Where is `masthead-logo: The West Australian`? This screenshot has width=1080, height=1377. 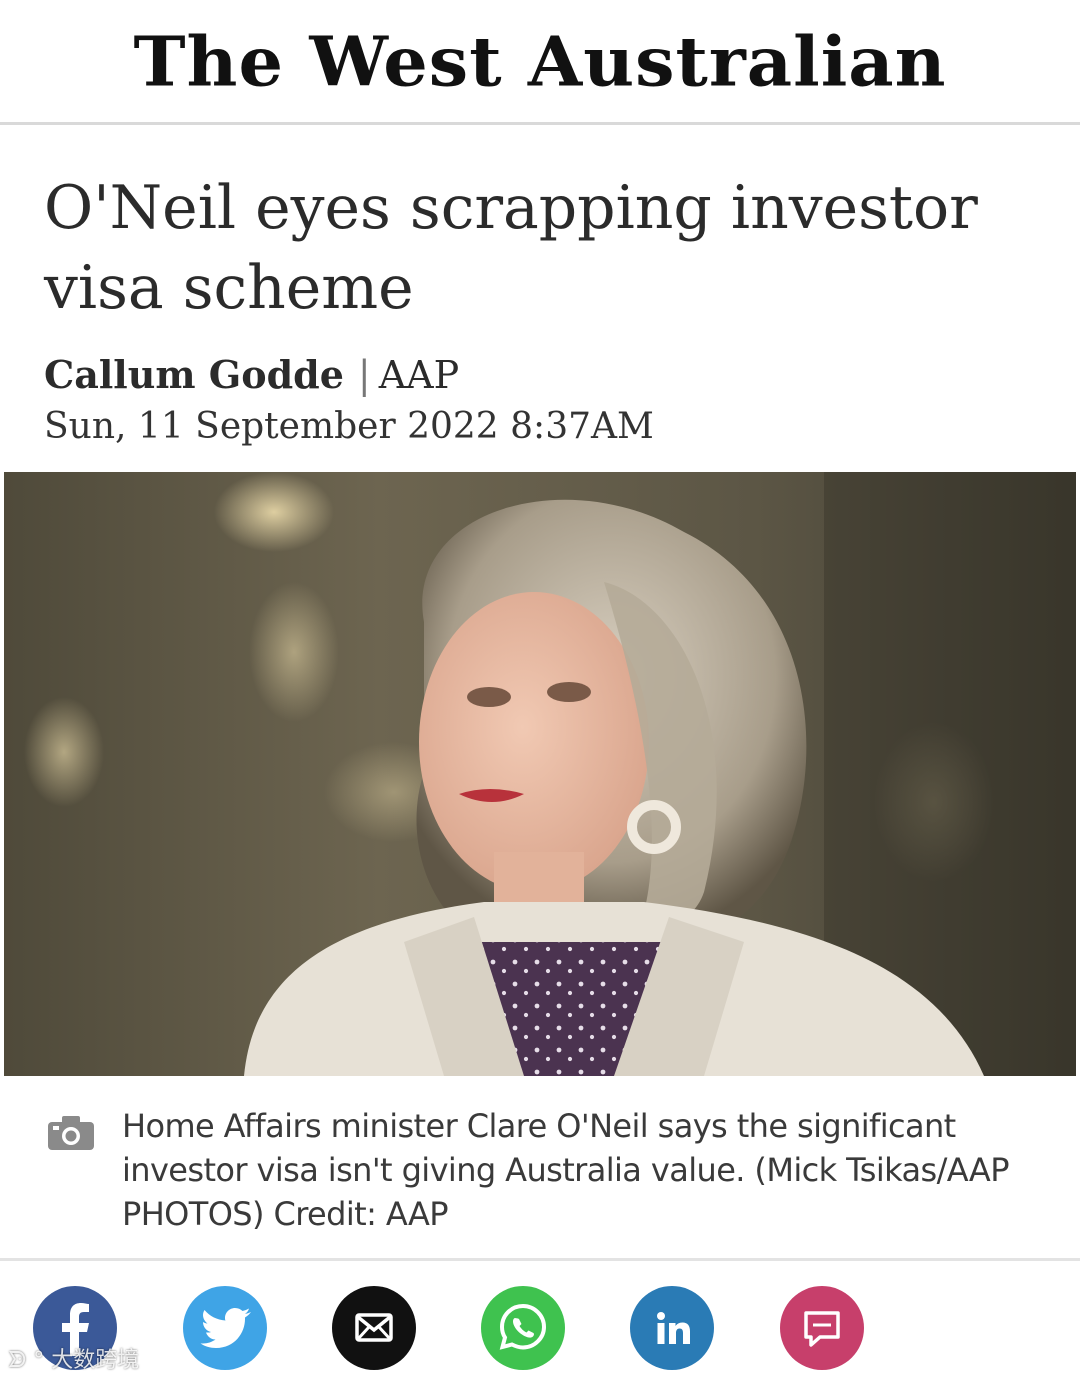
masthead-logo: The West Australian is located at coordinates (539, 60).